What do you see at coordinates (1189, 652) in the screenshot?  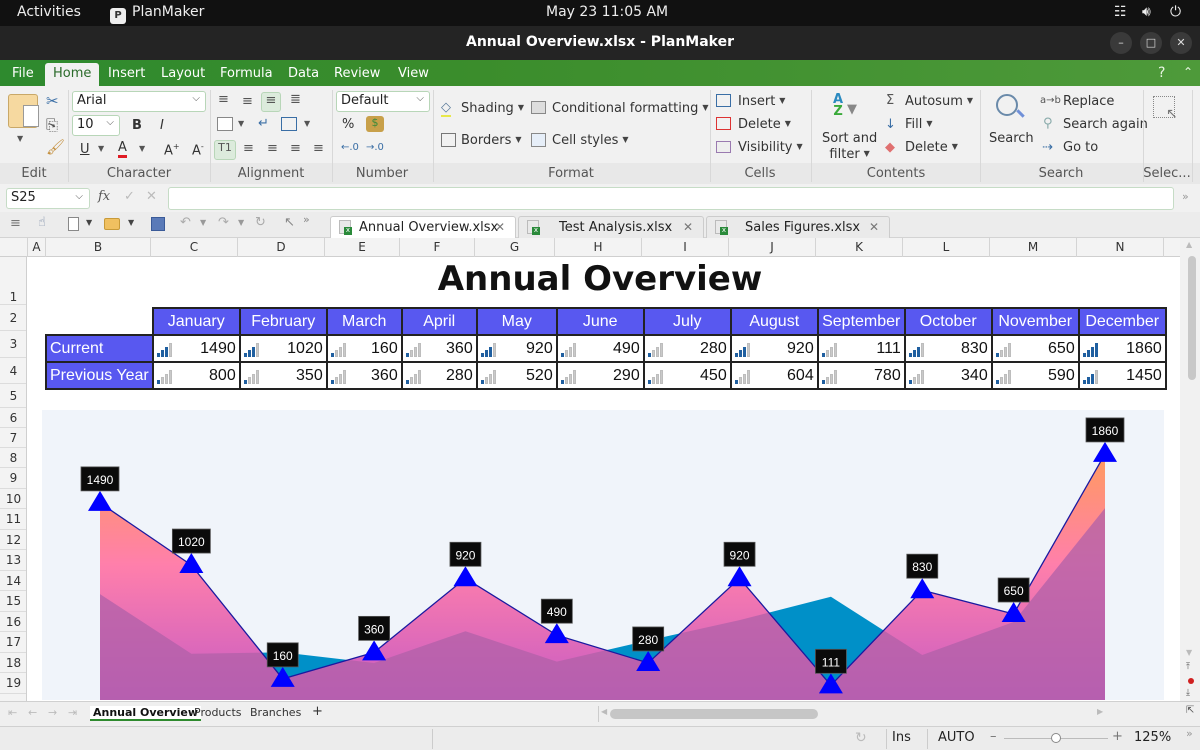 I see `scroll-down-icon: ▼` at bounding box center [1189, 652].